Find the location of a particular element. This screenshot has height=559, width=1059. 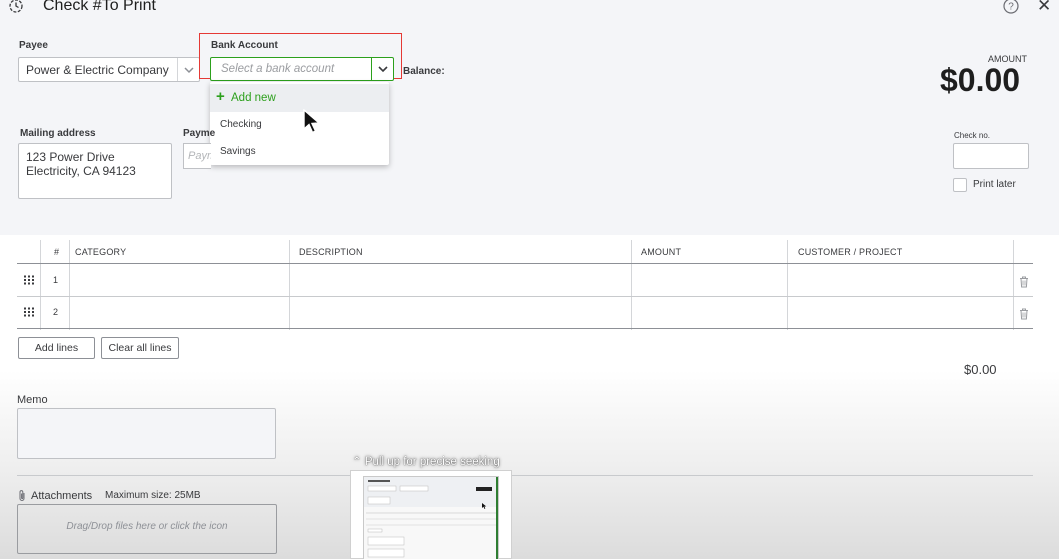

dropdown-option-savings: Savings is located at coordinates (238, 151).